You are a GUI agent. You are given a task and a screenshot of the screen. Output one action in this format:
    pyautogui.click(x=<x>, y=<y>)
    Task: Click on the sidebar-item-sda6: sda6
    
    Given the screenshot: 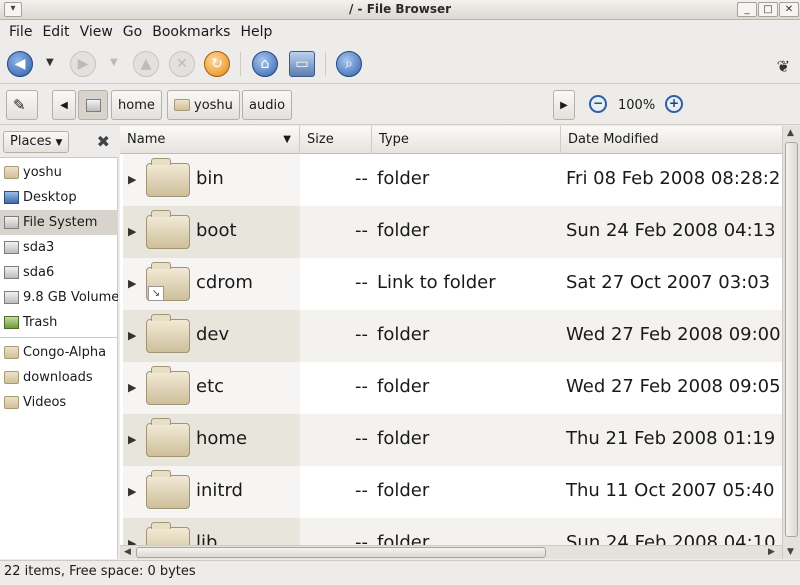 What is the action you would take?
    pyautogui.click(x=59, y=272)
    